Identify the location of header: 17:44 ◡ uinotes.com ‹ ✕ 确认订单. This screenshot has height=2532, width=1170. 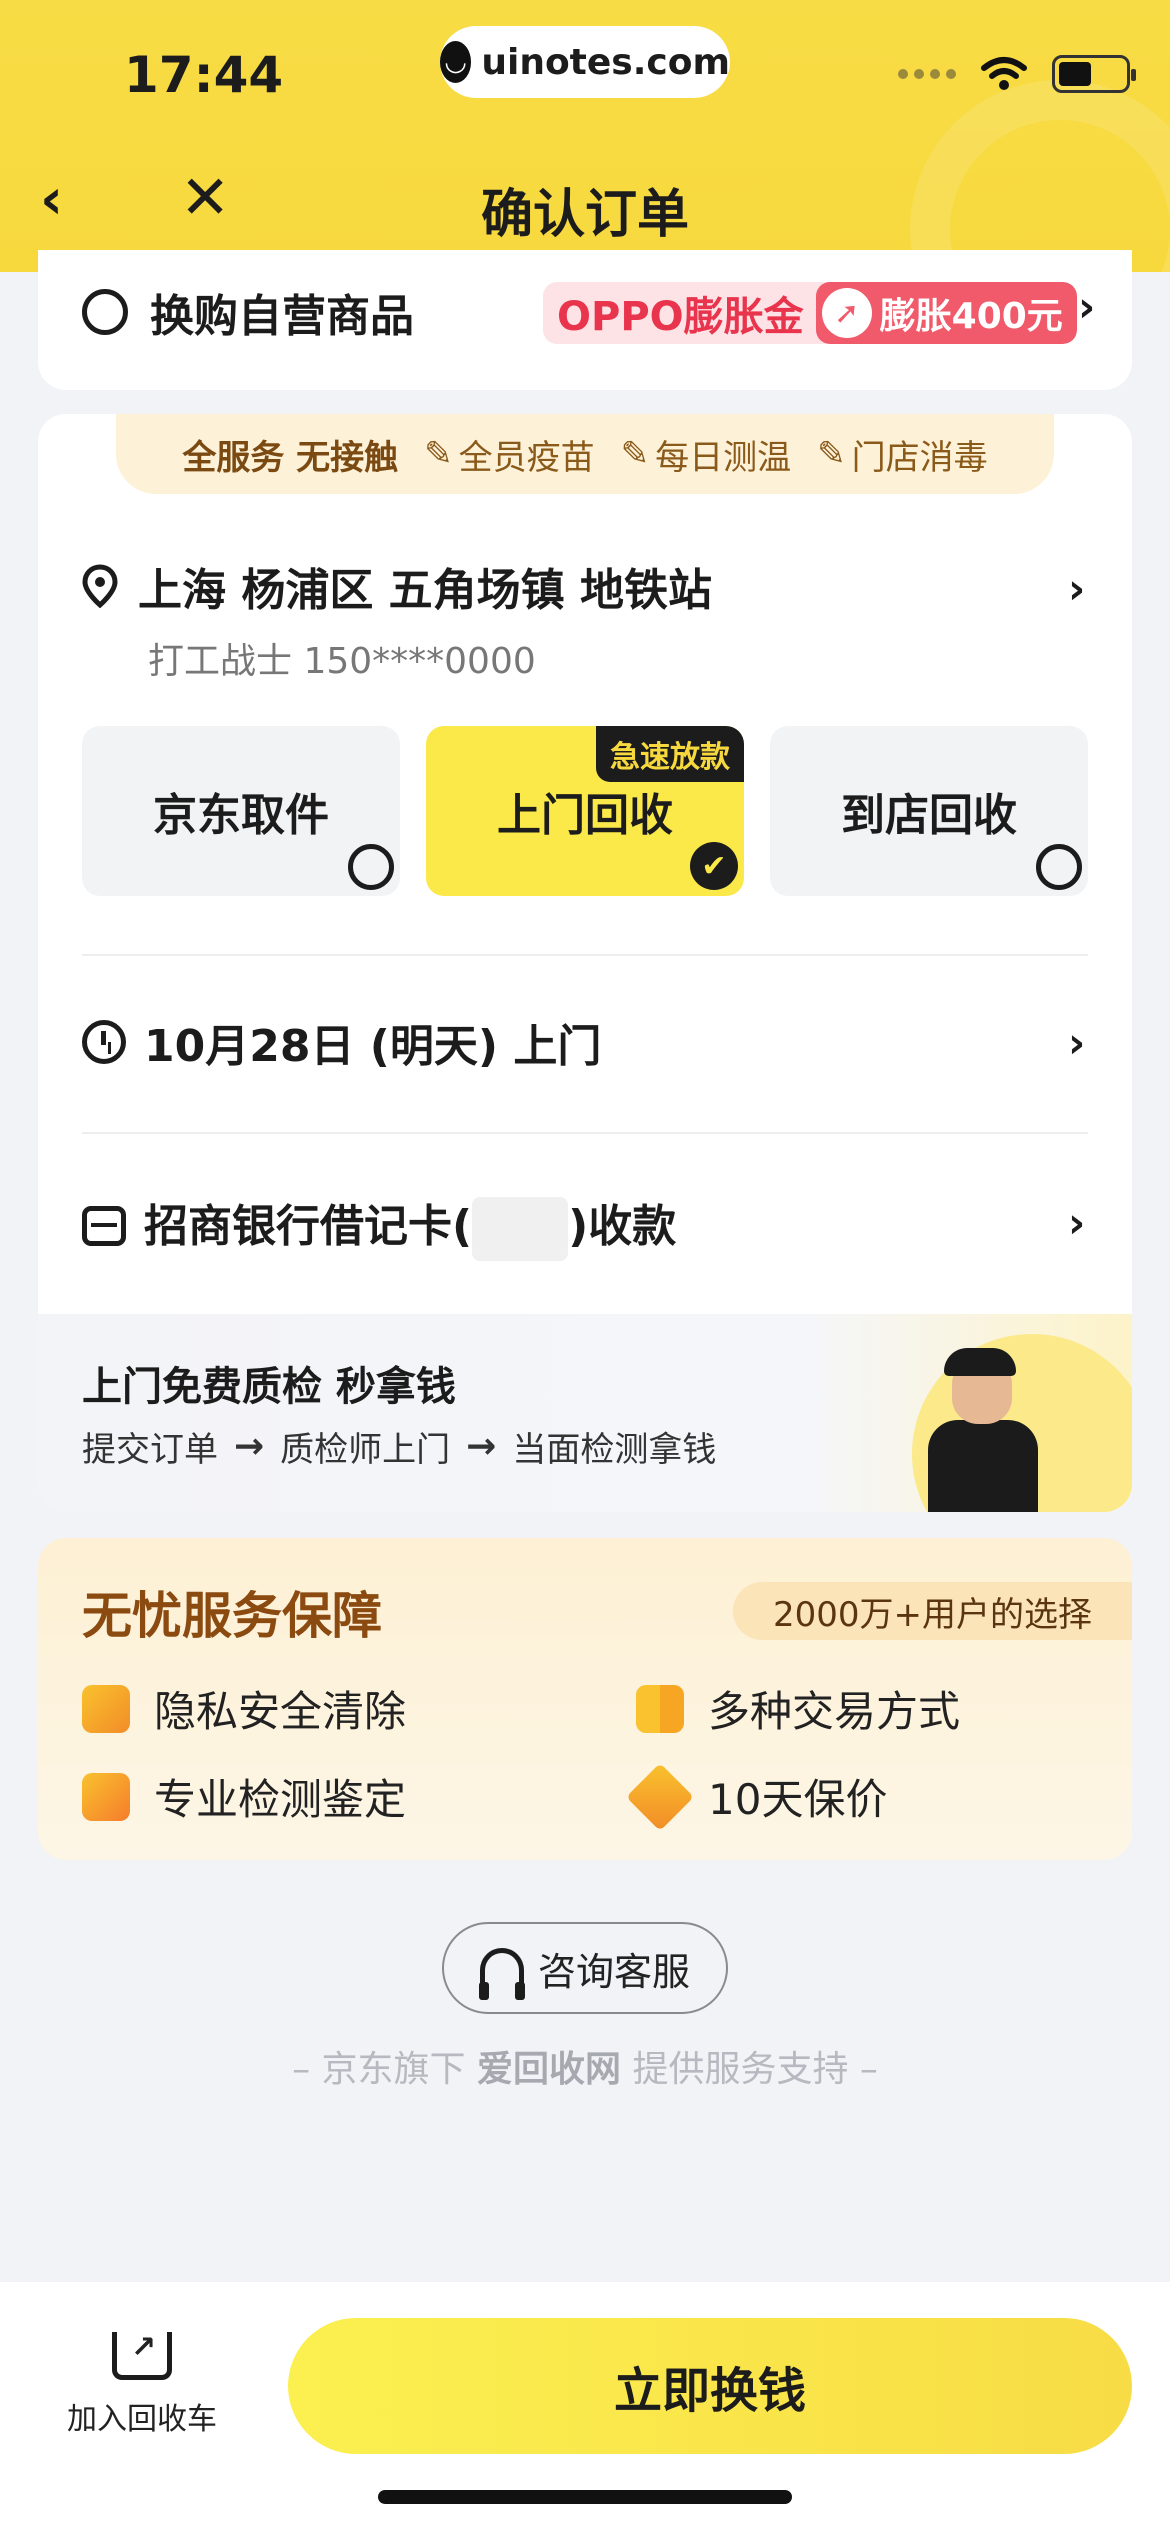
(585, 136).